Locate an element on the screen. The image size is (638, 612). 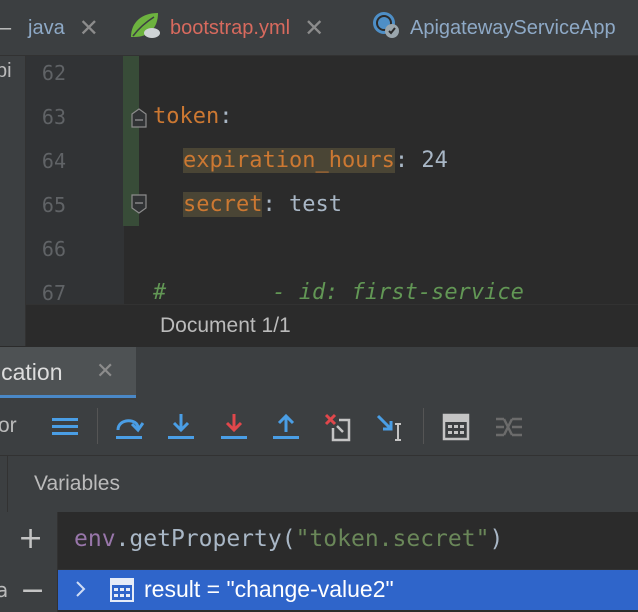
code-line-65: secret: test is located at coordinates (262, 204).